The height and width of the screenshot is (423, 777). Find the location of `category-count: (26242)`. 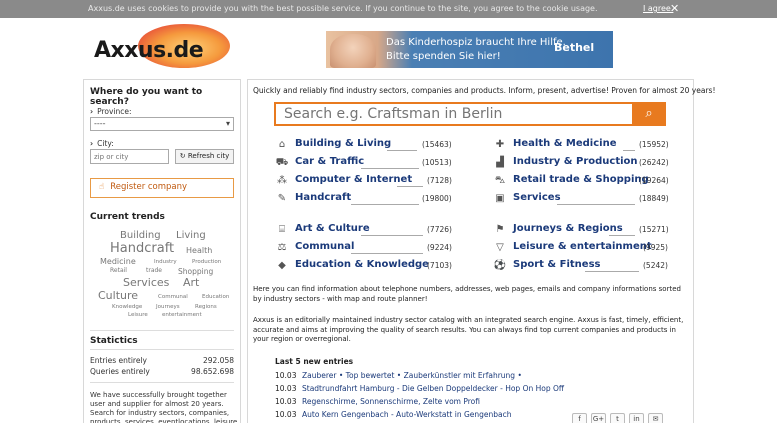

category-count: (26242) is located at coordinates (654, 162).